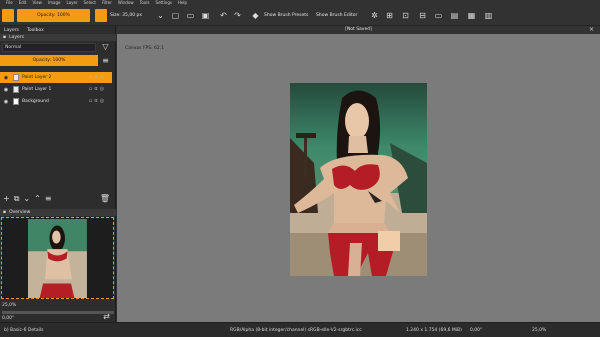 The width and height of the screenshot is (600, 337). I want to click on size-slider: Size: 35,00 px, so click(126, 15).